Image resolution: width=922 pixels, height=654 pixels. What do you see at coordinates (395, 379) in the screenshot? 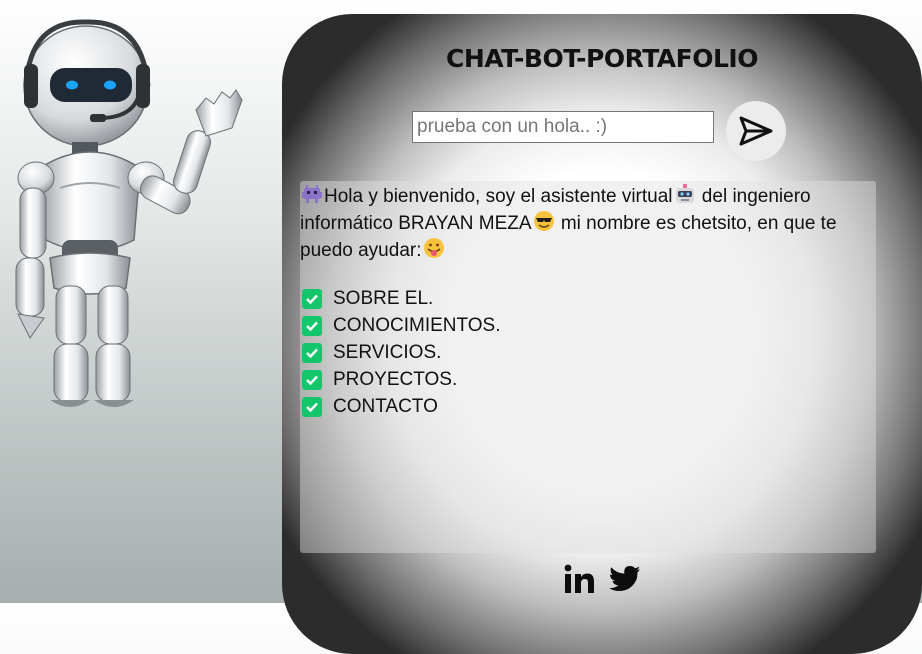
I see `option-label: PROYECTOS.` at bounding box center [395, 379].